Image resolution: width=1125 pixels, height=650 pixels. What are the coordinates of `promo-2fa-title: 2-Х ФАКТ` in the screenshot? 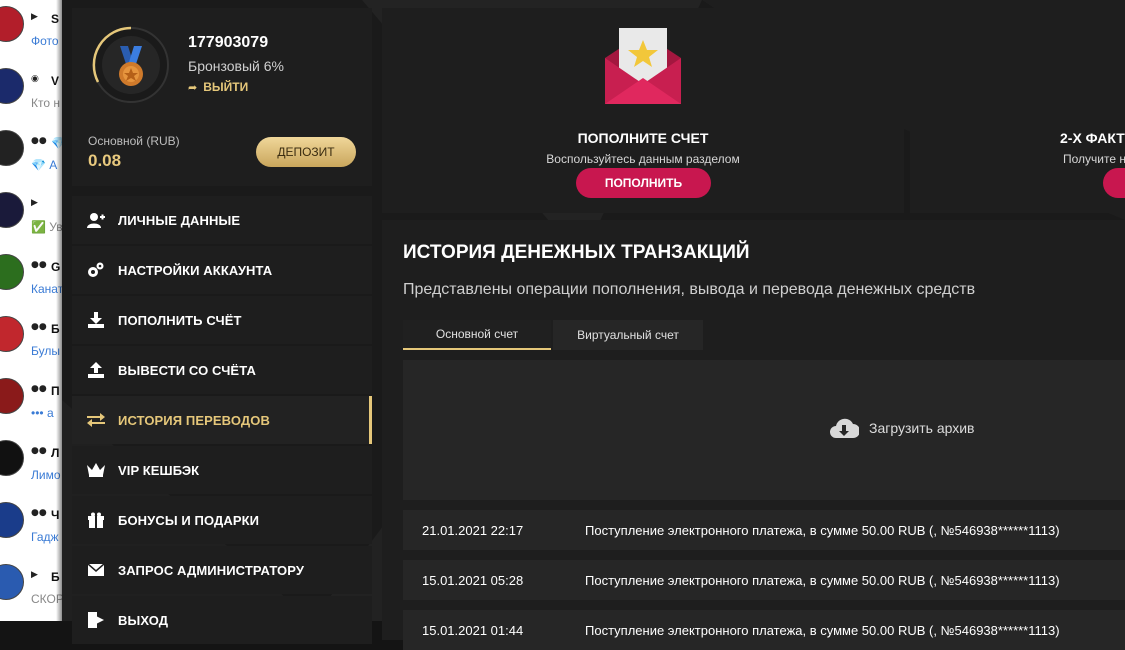 It's located at (1092, 138).